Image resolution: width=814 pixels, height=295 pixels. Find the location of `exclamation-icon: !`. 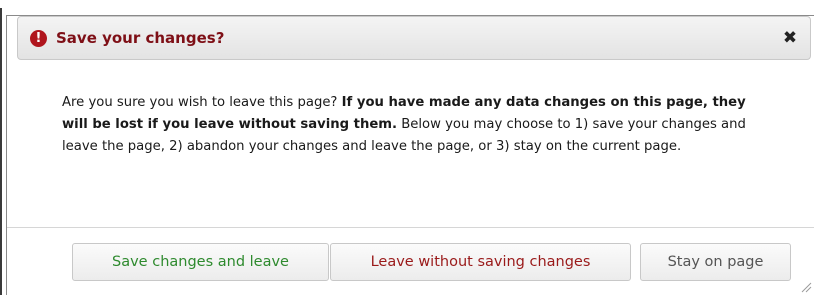

exclamation-icon: ! is located at coordinates (38, 38).